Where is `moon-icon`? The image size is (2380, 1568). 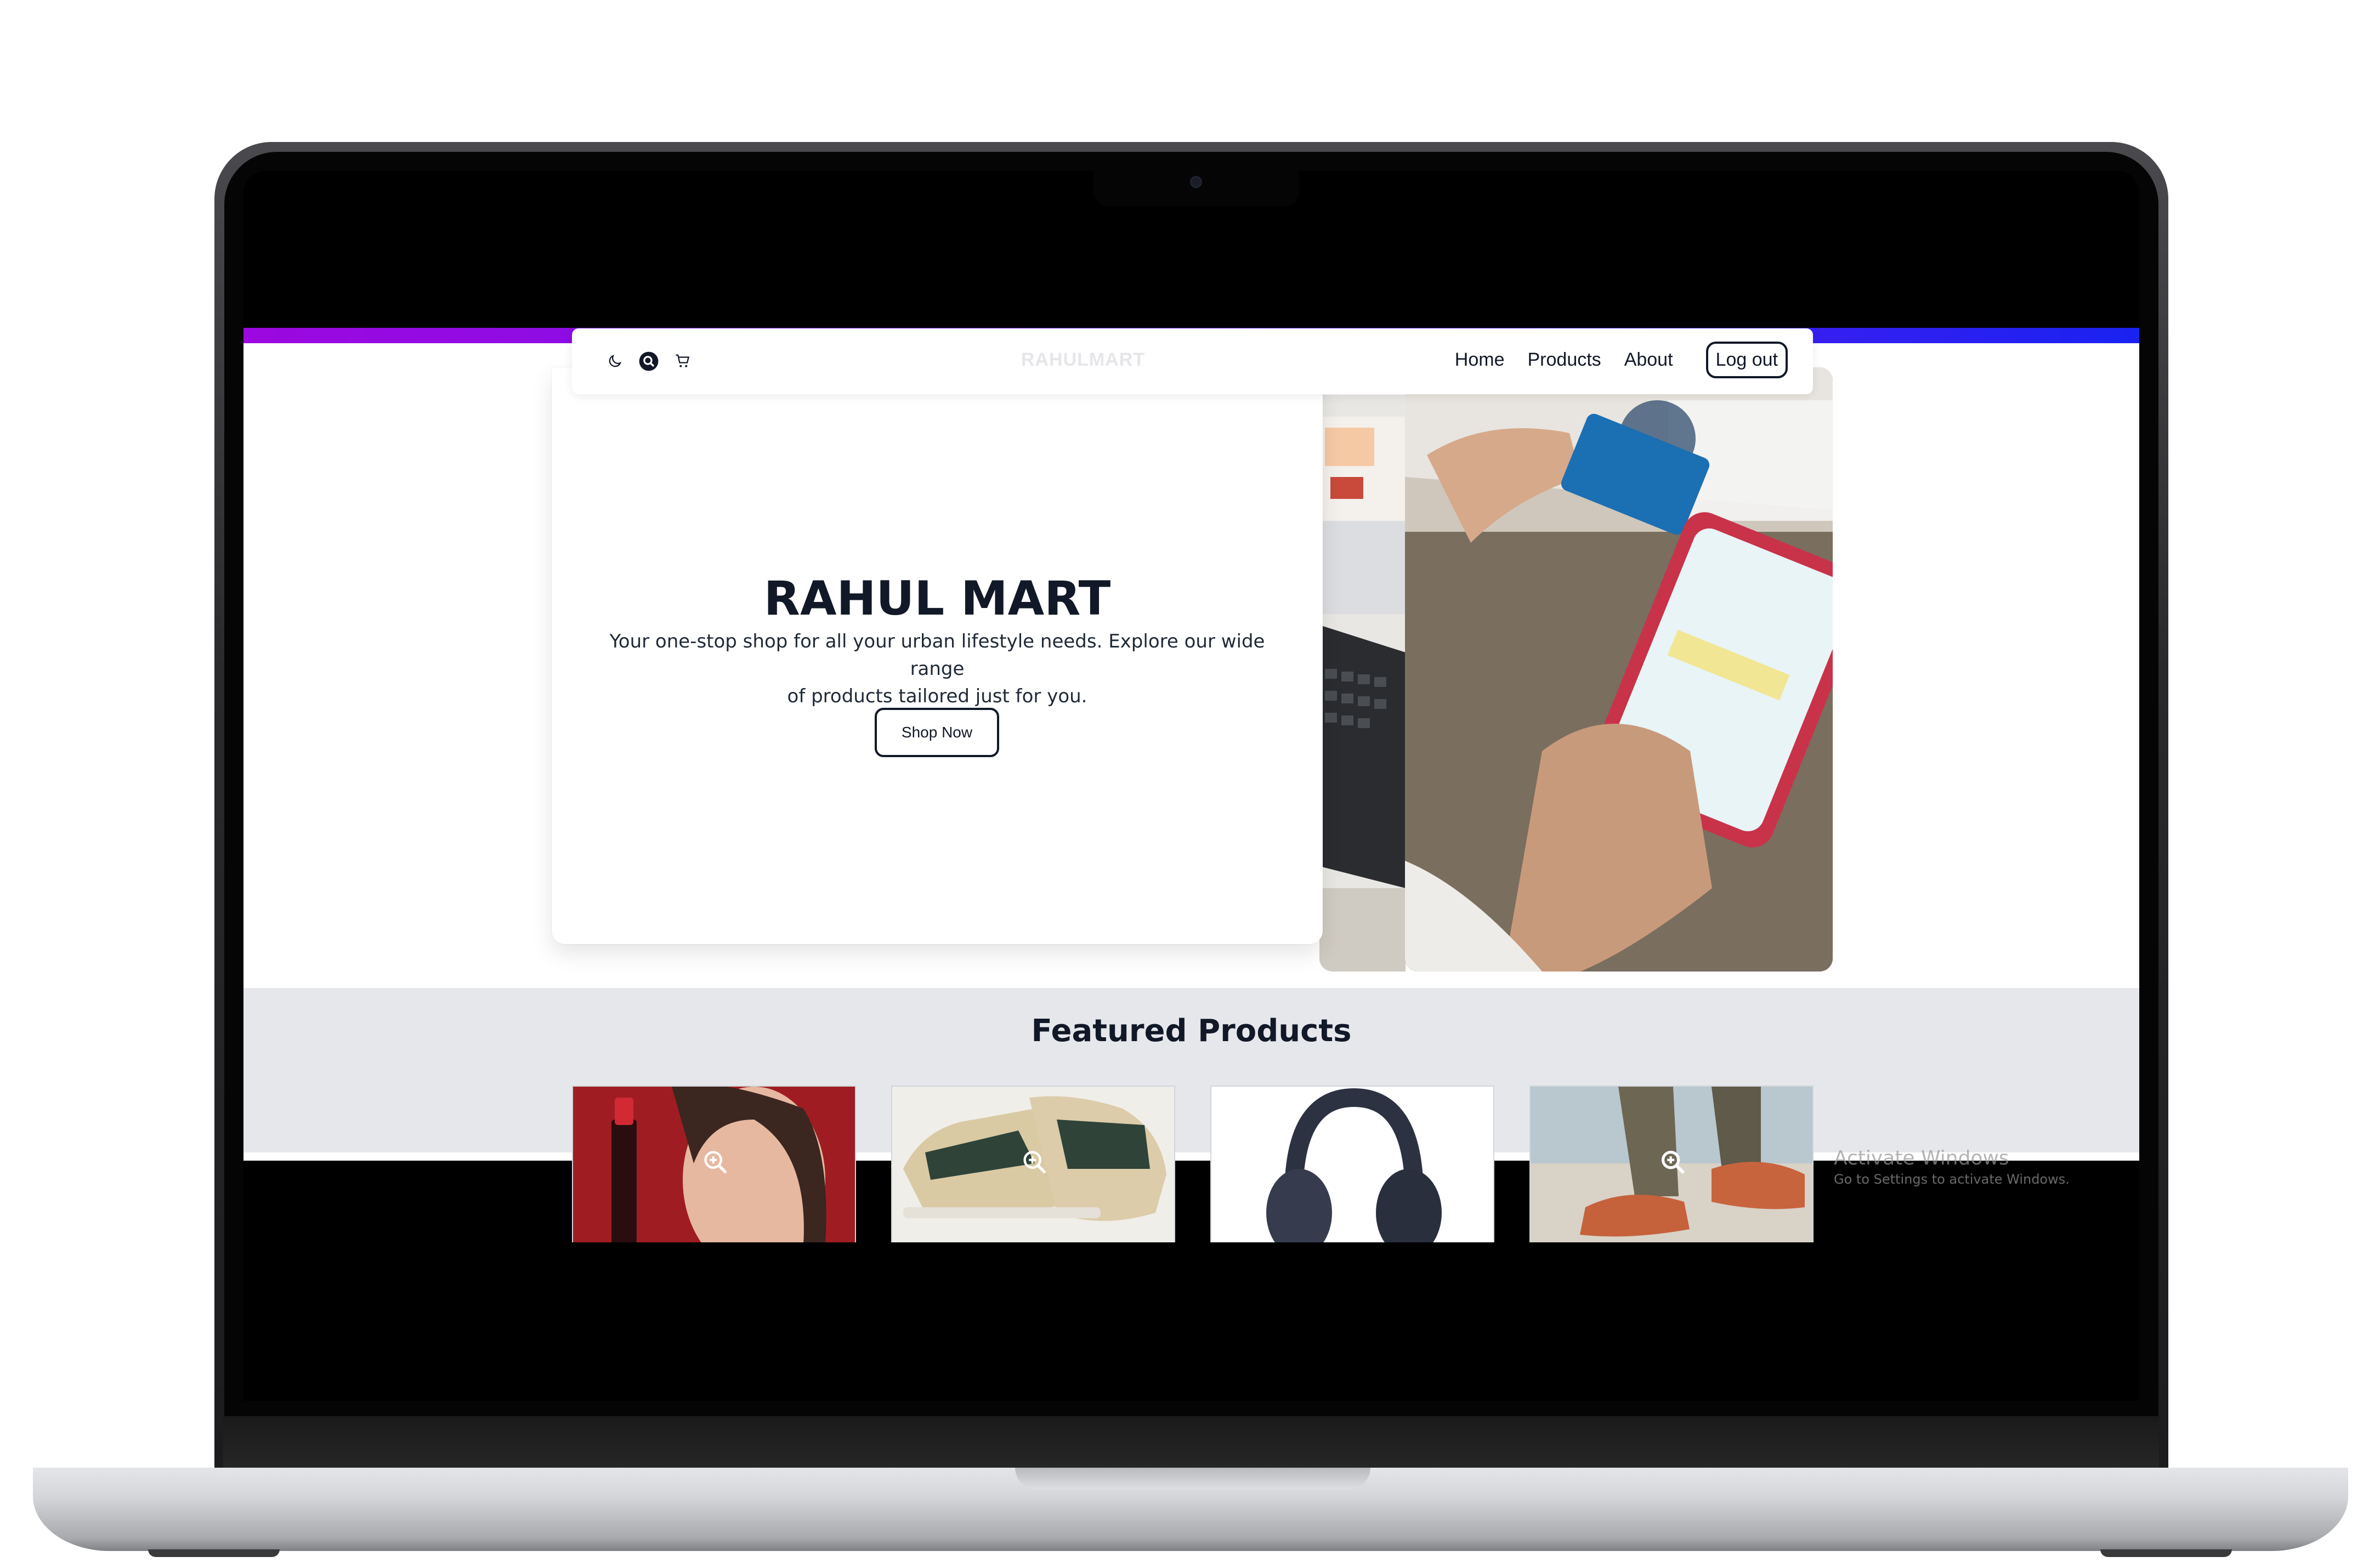
moon-icon is located at coordinates (615, 361).